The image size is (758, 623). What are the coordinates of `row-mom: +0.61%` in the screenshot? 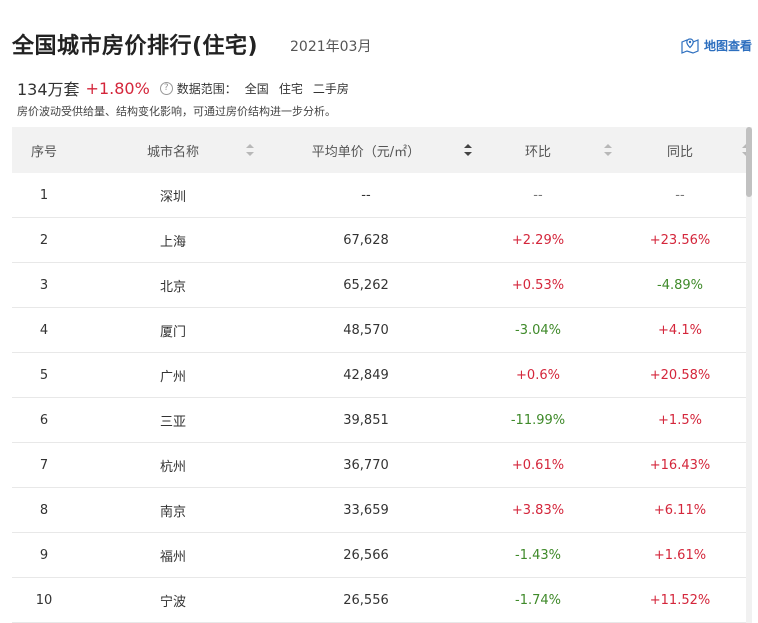 It's located at (538, 465).